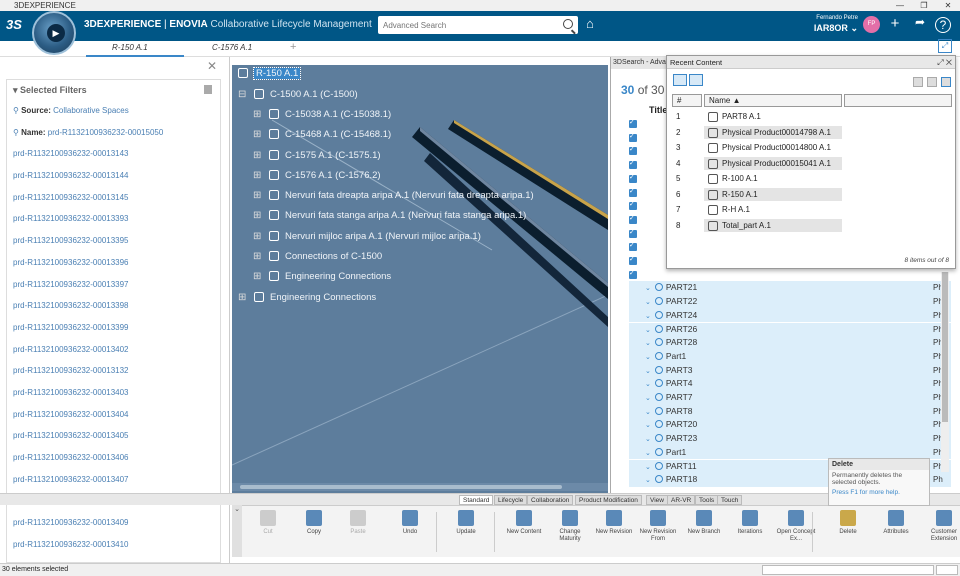  I want to click on recent-row: 1 PART8 A.1, so click(812, 117).